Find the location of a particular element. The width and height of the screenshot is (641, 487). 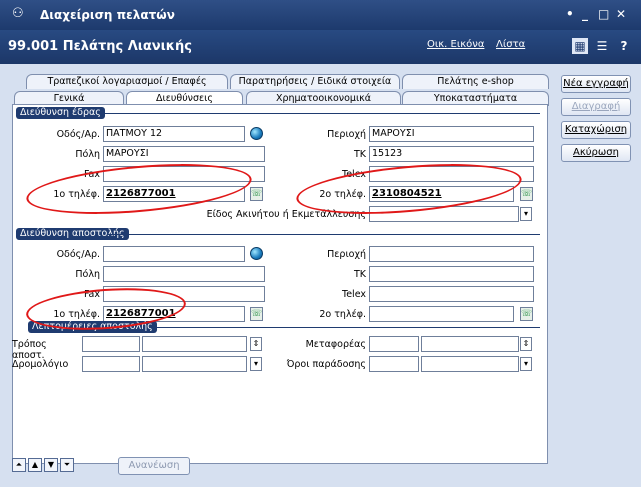

ship-telex-label: Telex is located at coordinates (354, 294).